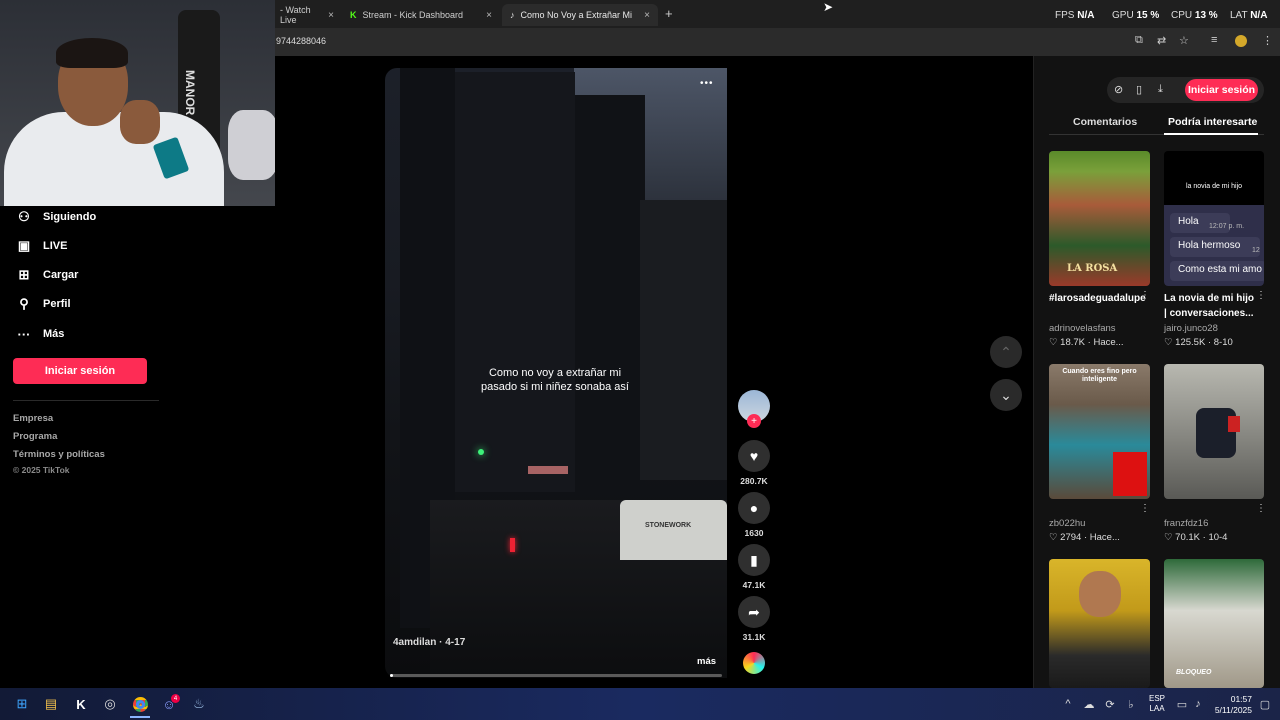 The image size is (1280, 720). What do you see at coordinates (754, 533) in the screenshot?
I see `comment-count: 1630` at bounding box center [754, 533].